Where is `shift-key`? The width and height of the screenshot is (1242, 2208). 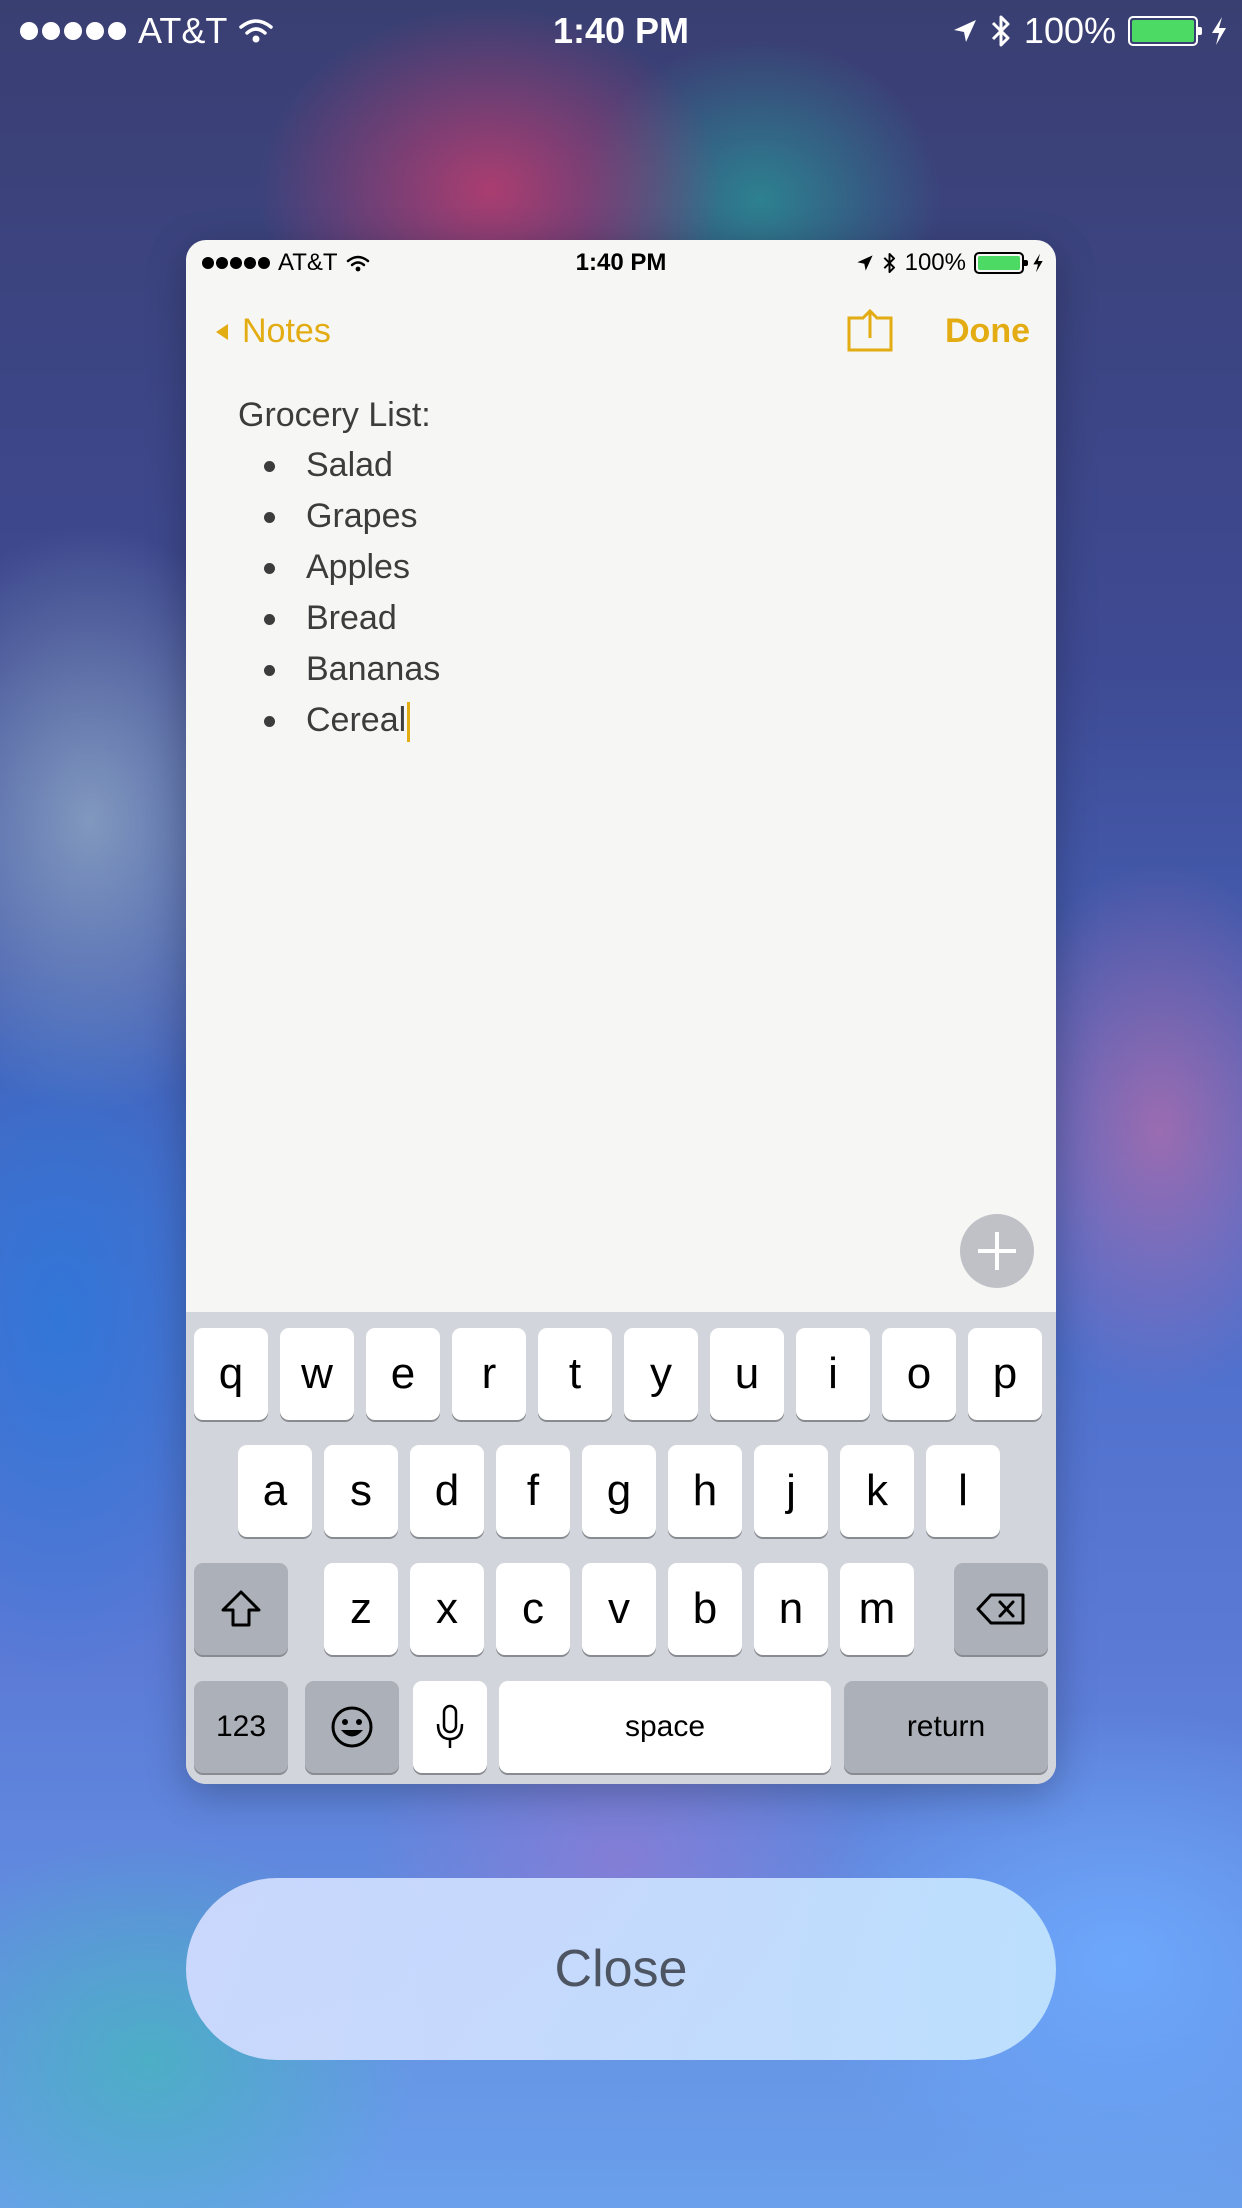
shift-key is located at coordinates (241, 1609).